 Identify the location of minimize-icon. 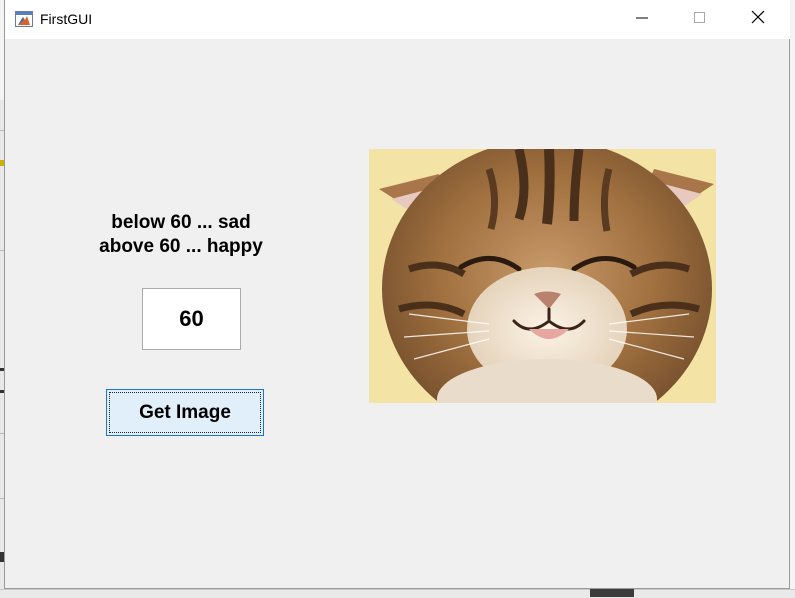
(642, 20).